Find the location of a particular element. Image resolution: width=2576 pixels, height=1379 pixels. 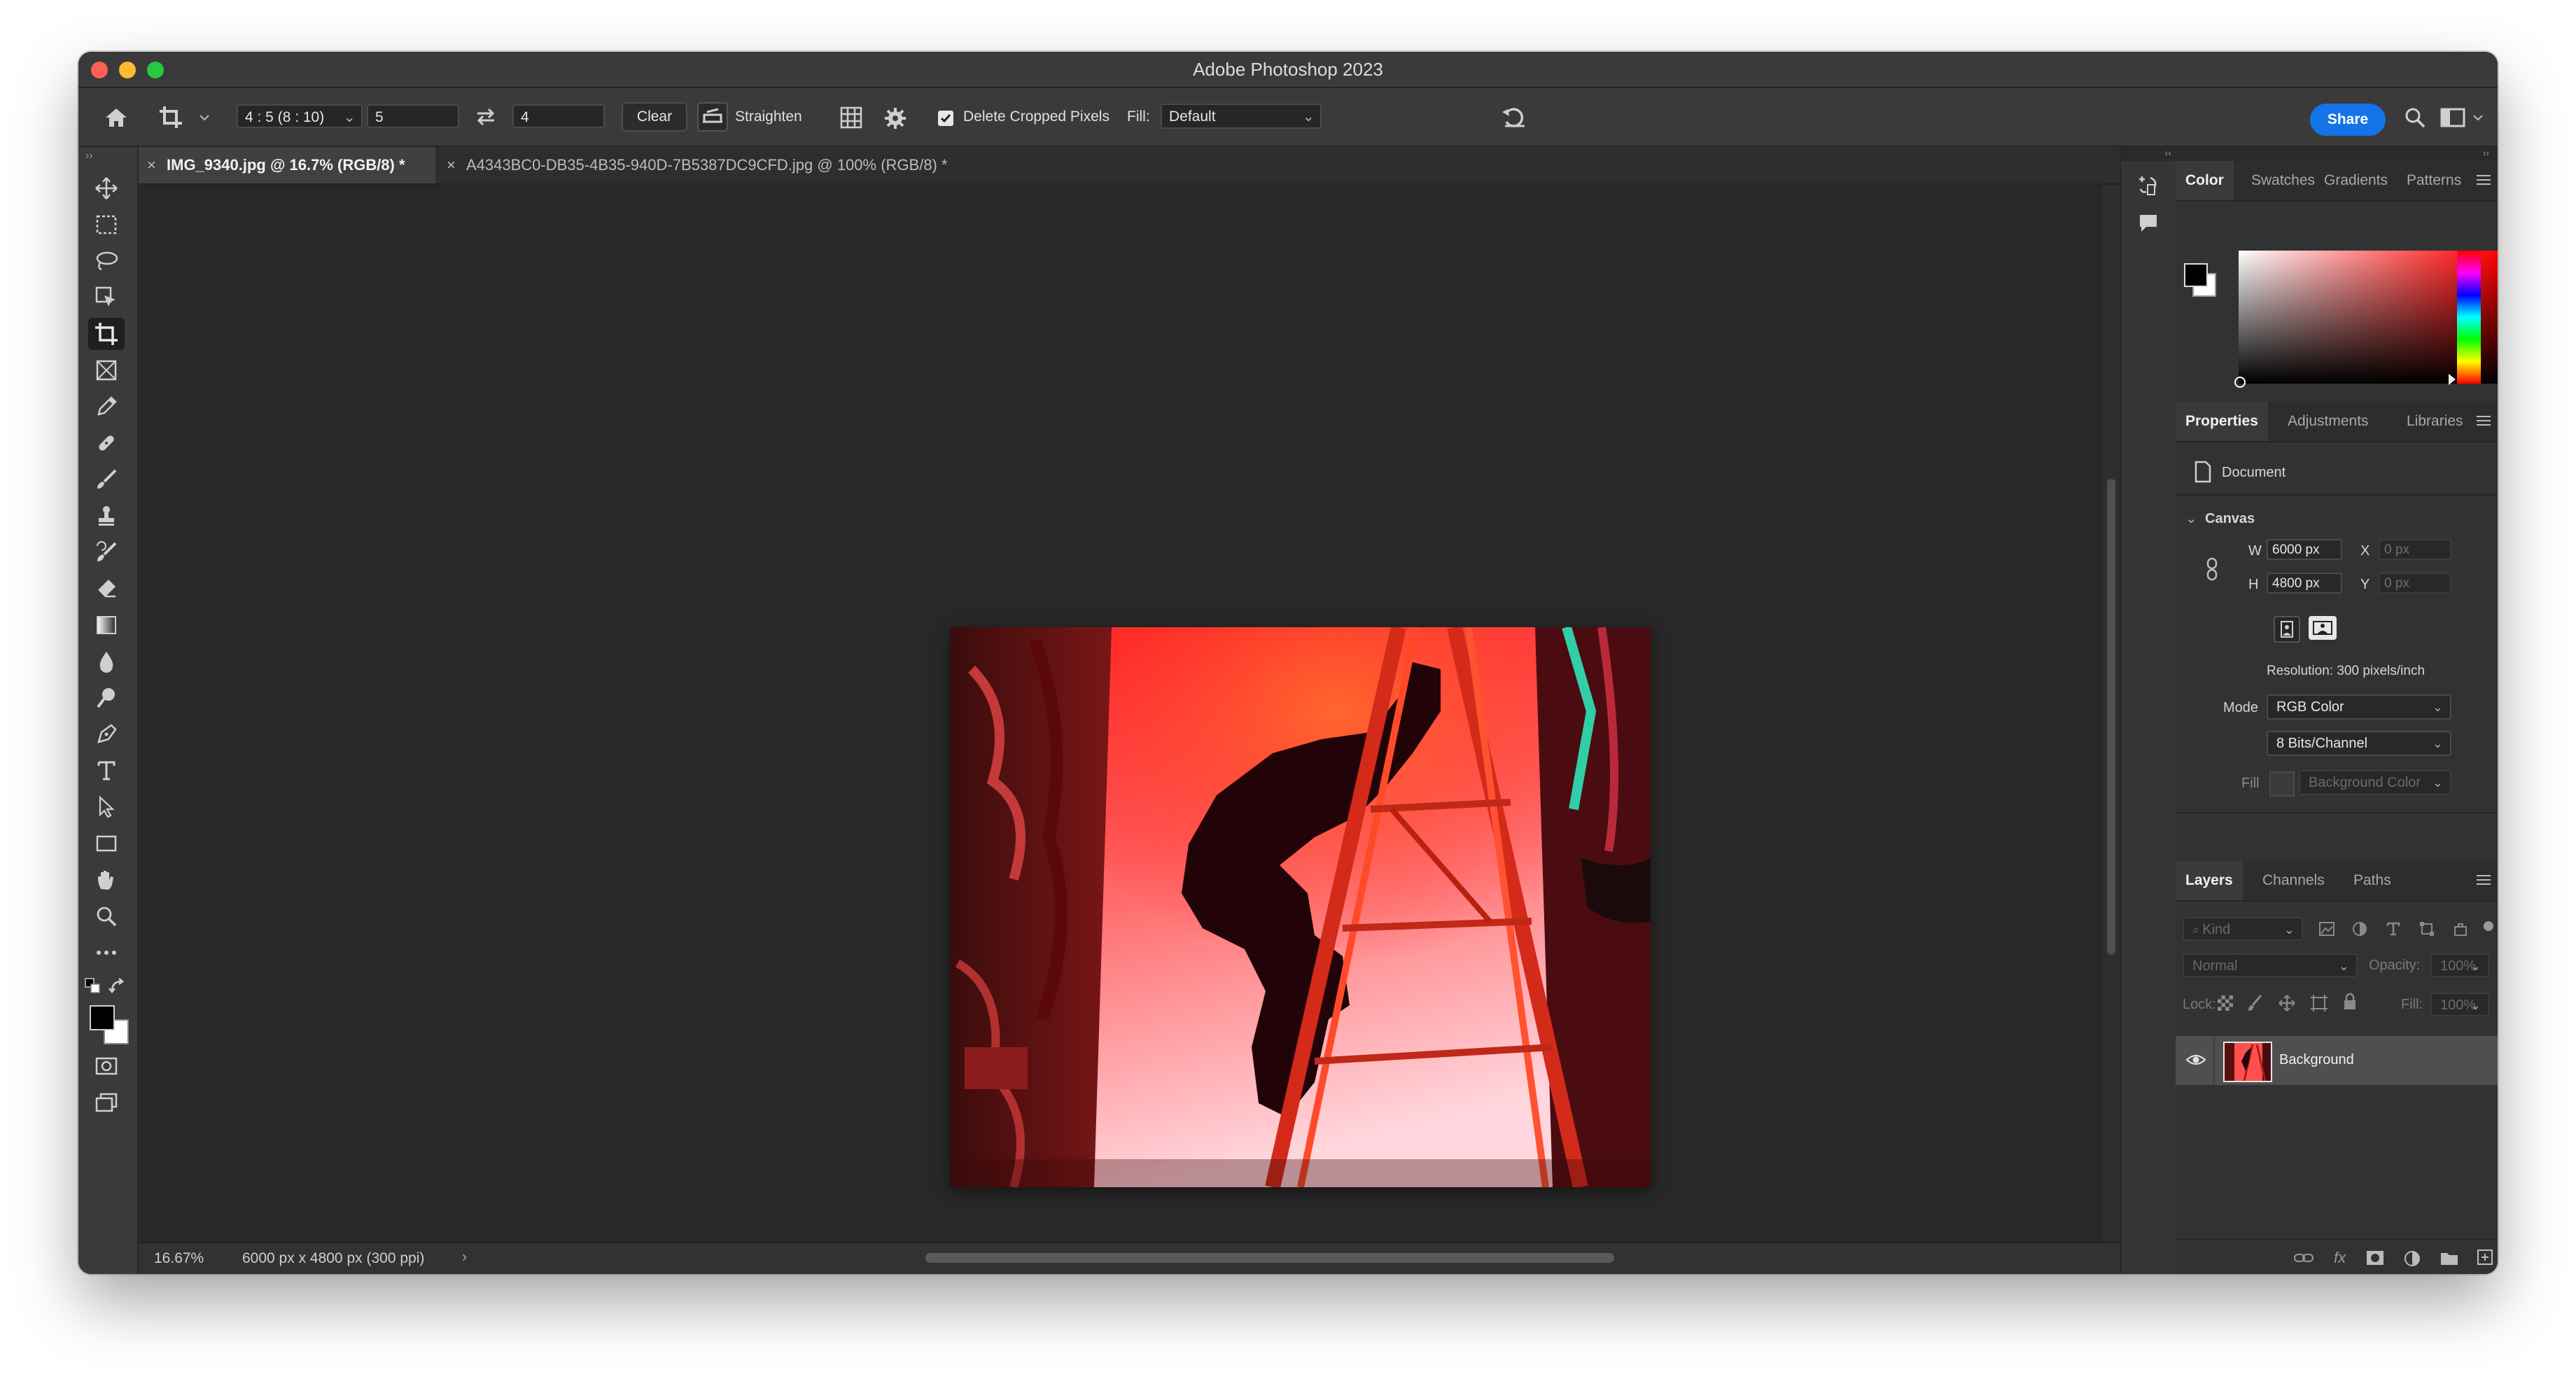

marquee-tool is located at coordinates (106, 225).